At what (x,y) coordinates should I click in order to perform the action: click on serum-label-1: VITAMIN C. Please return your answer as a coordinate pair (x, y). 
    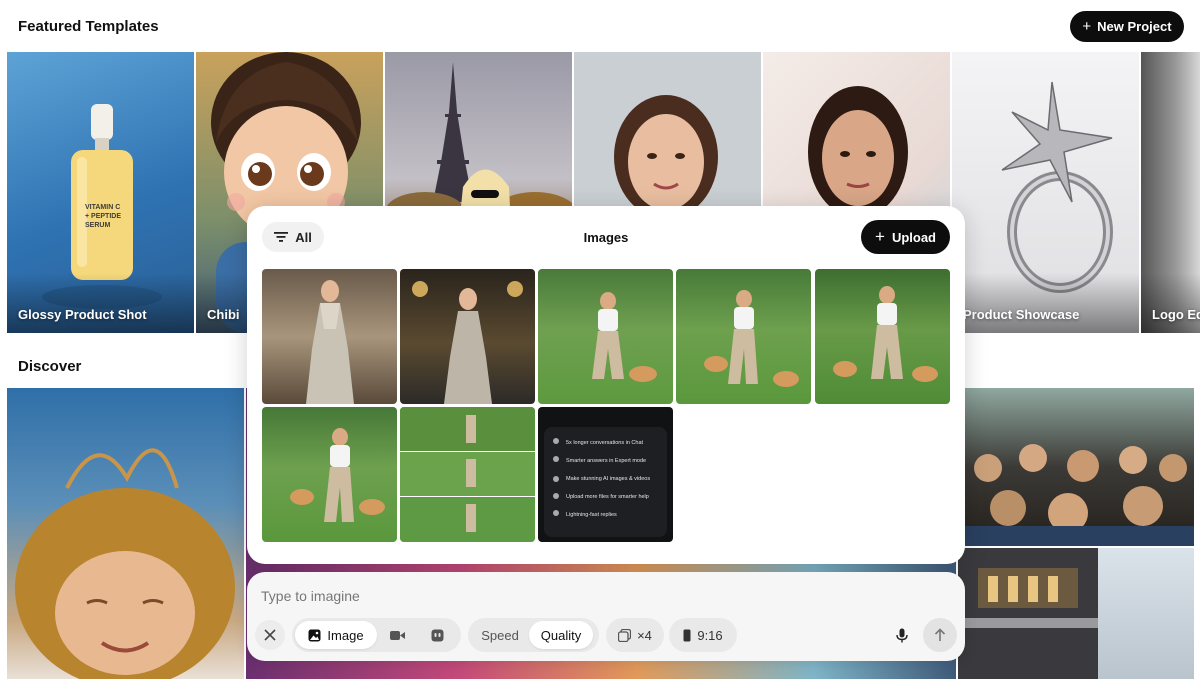
    Looking at the image, I should click on (102, 207).